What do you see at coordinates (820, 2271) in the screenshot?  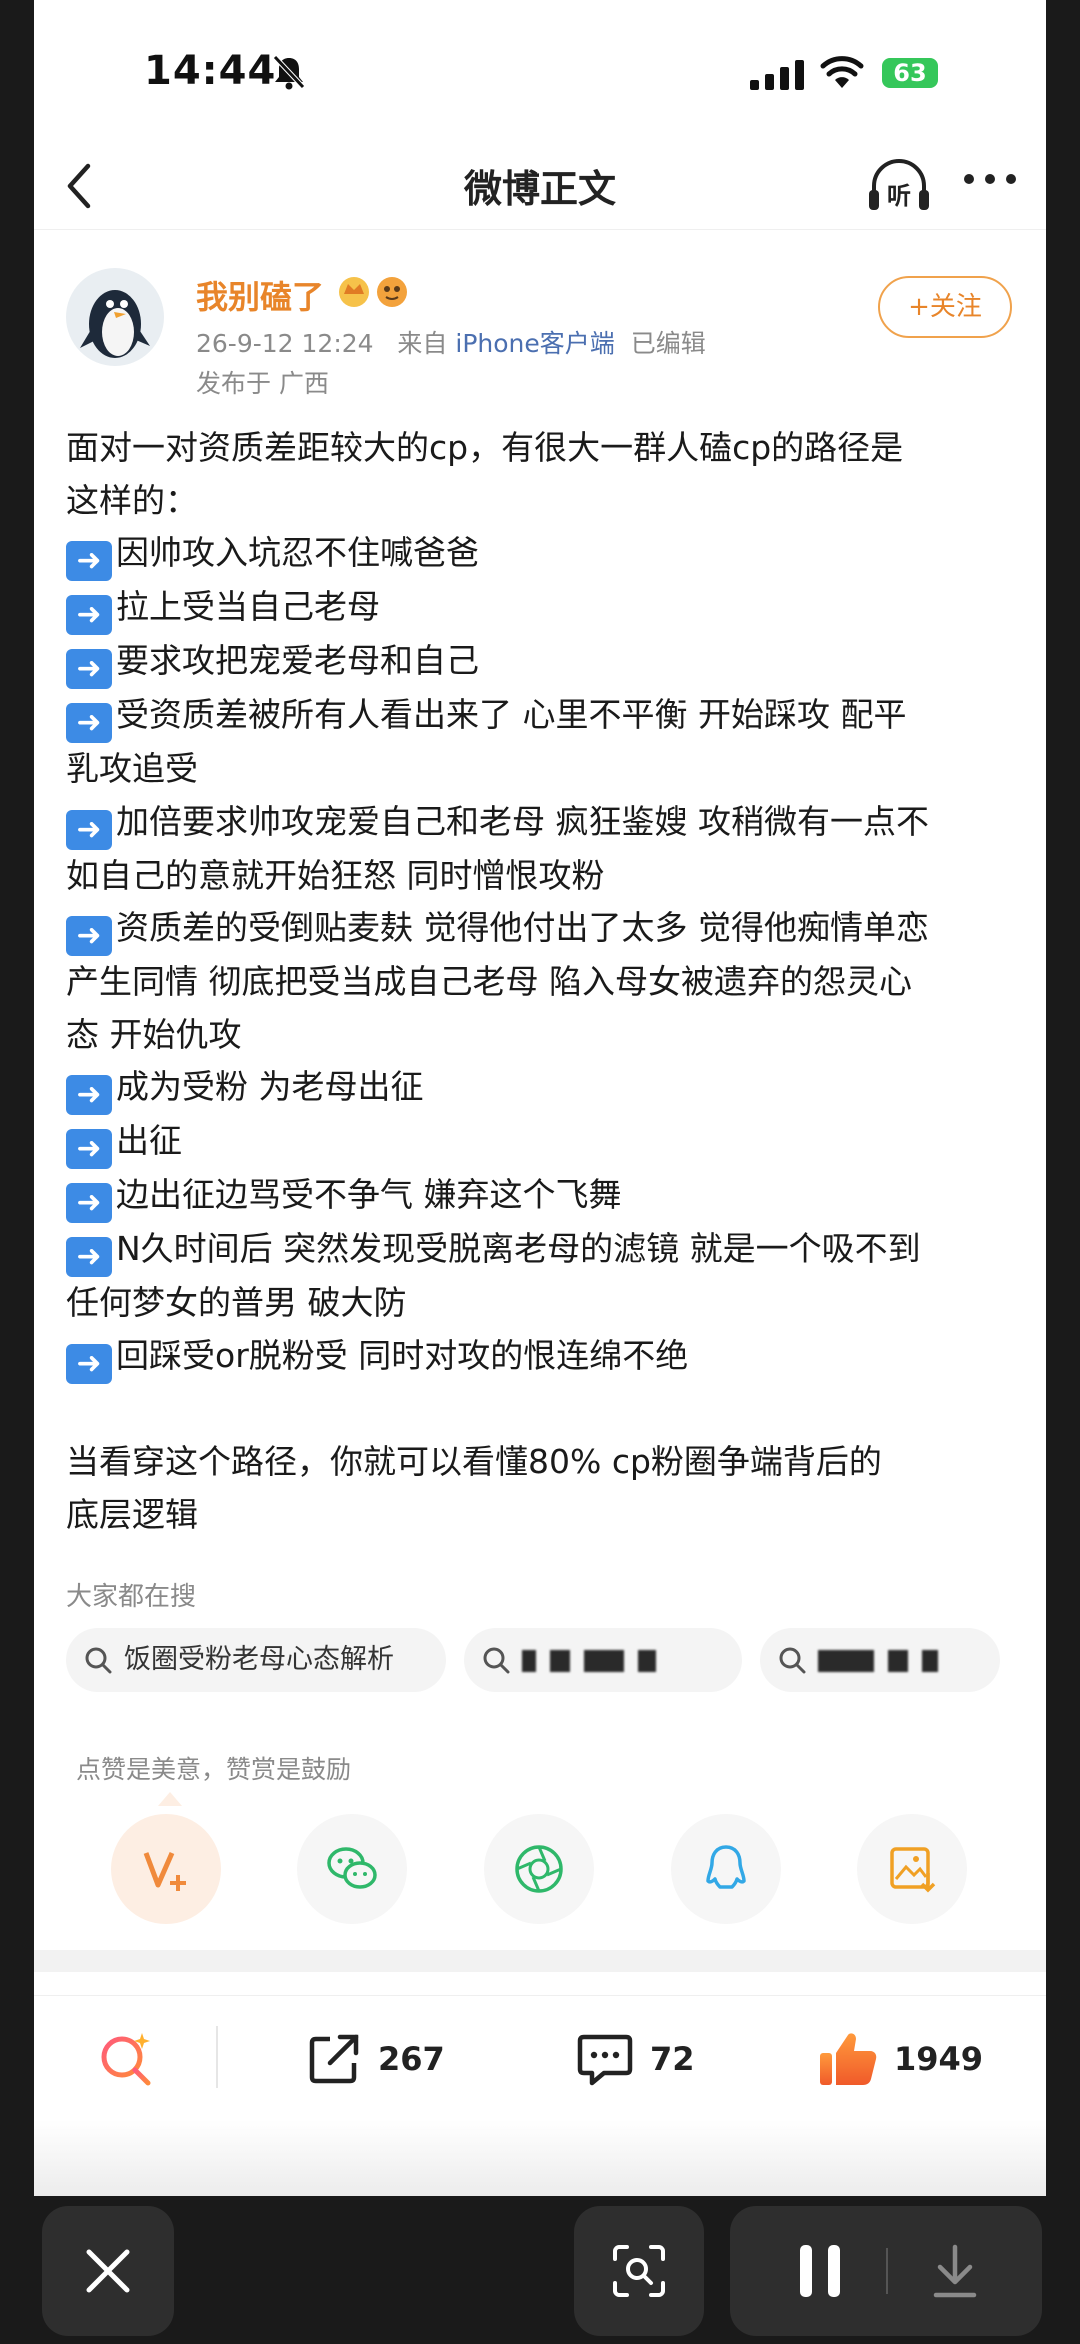 I see `pause-icon` at bounding box center [820, 2271].